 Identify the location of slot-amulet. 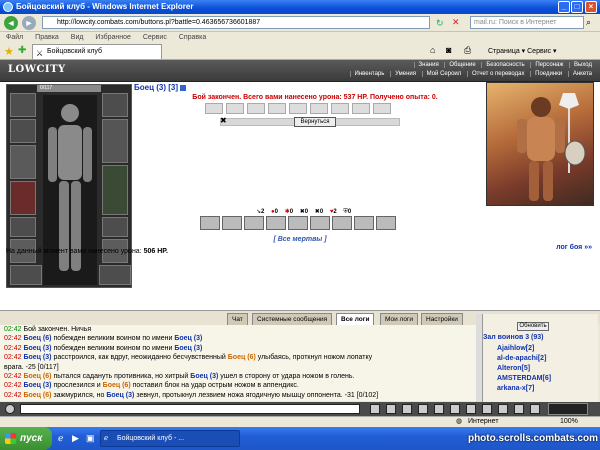
(115, 105).